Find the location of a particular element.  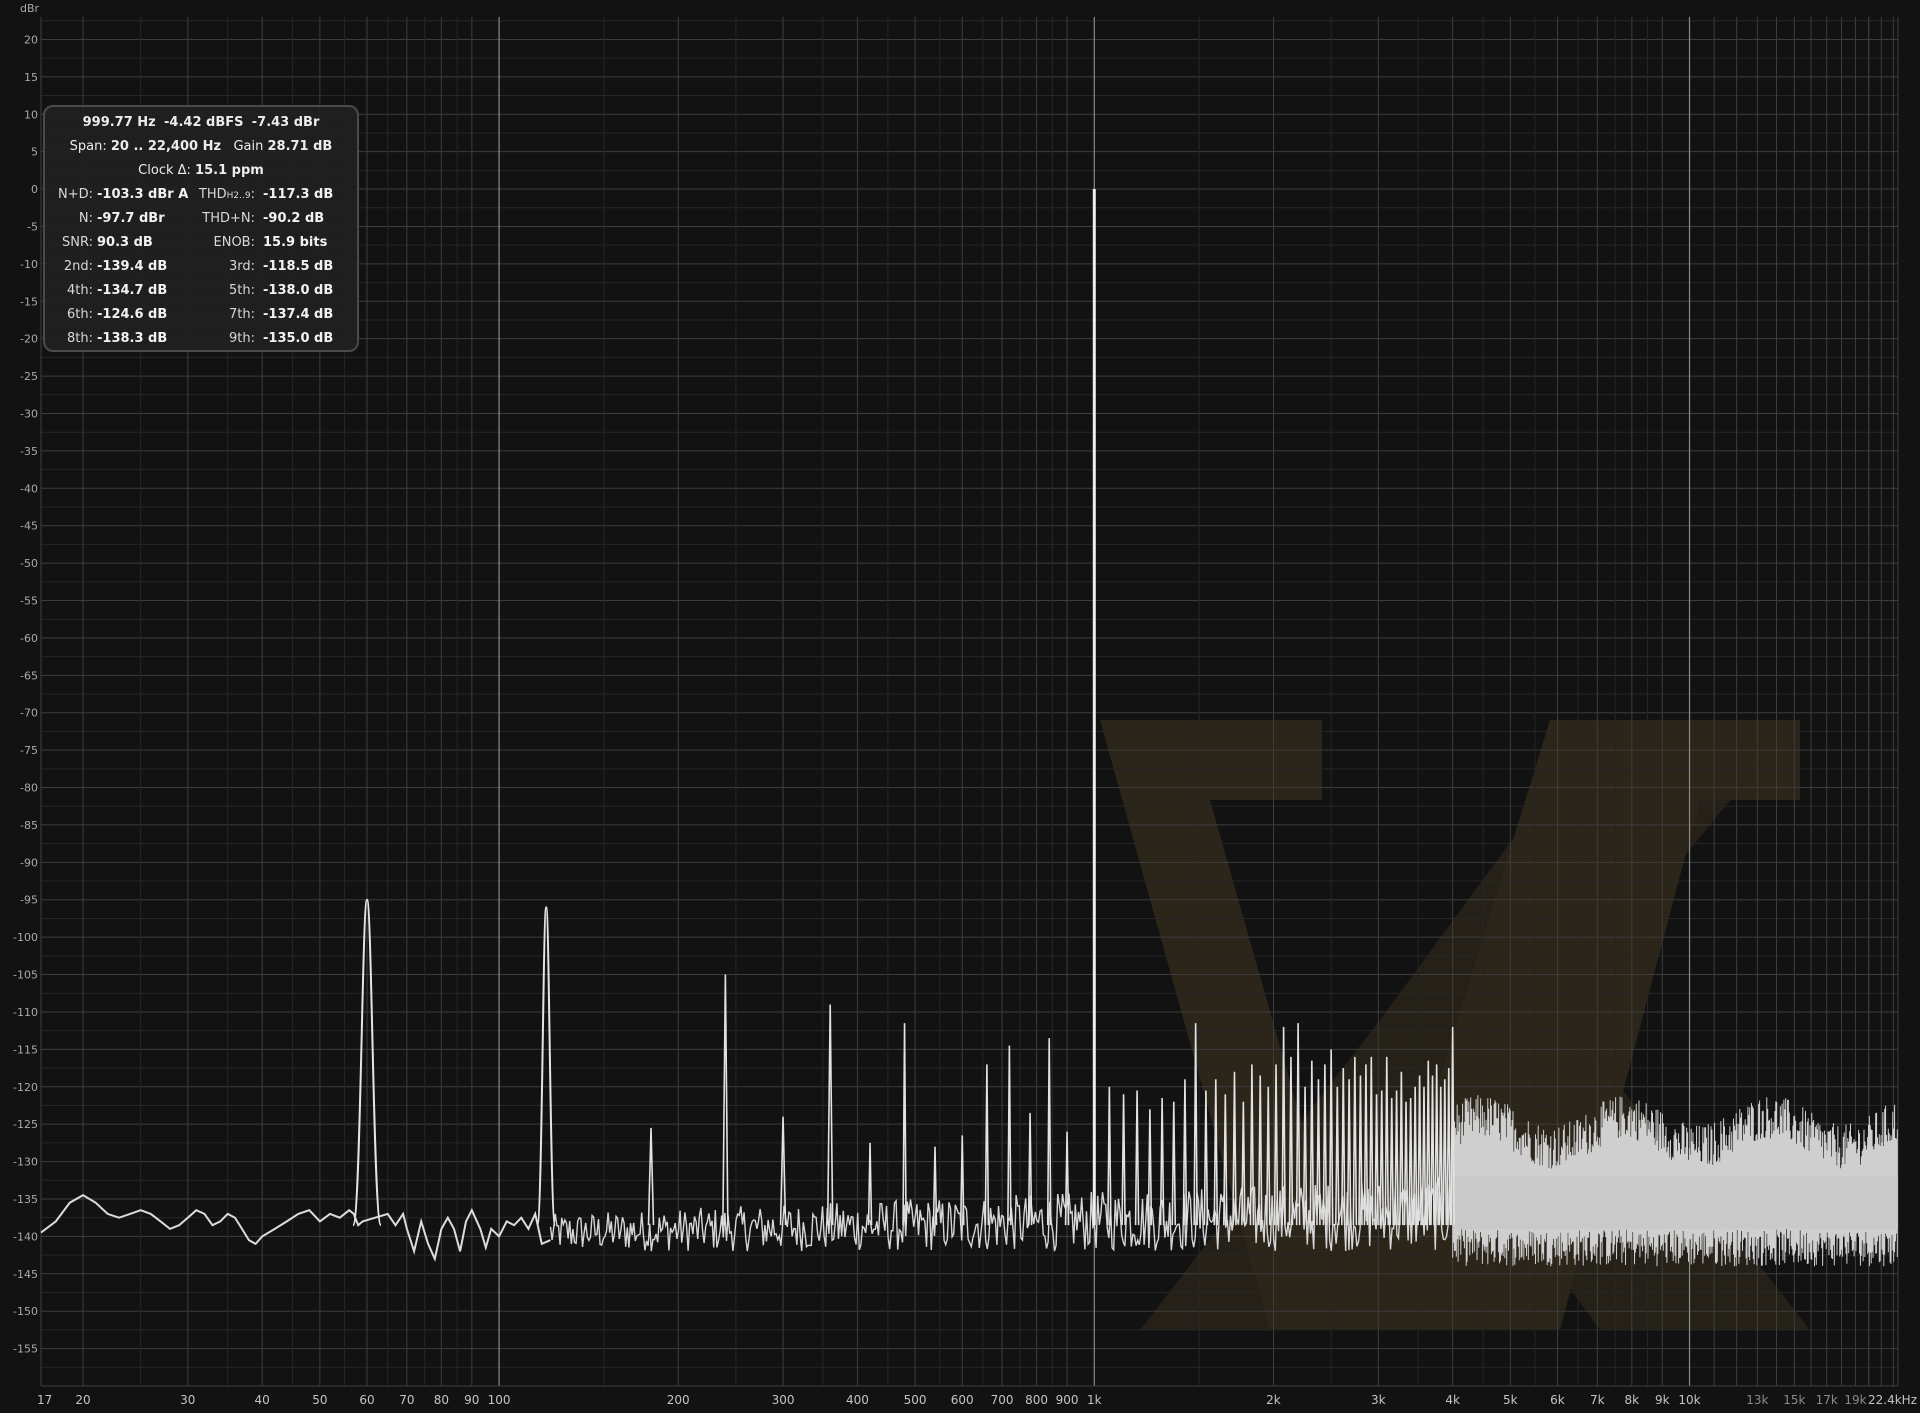

x-tick-label: 6k is located at coordinates (1557, 1400).